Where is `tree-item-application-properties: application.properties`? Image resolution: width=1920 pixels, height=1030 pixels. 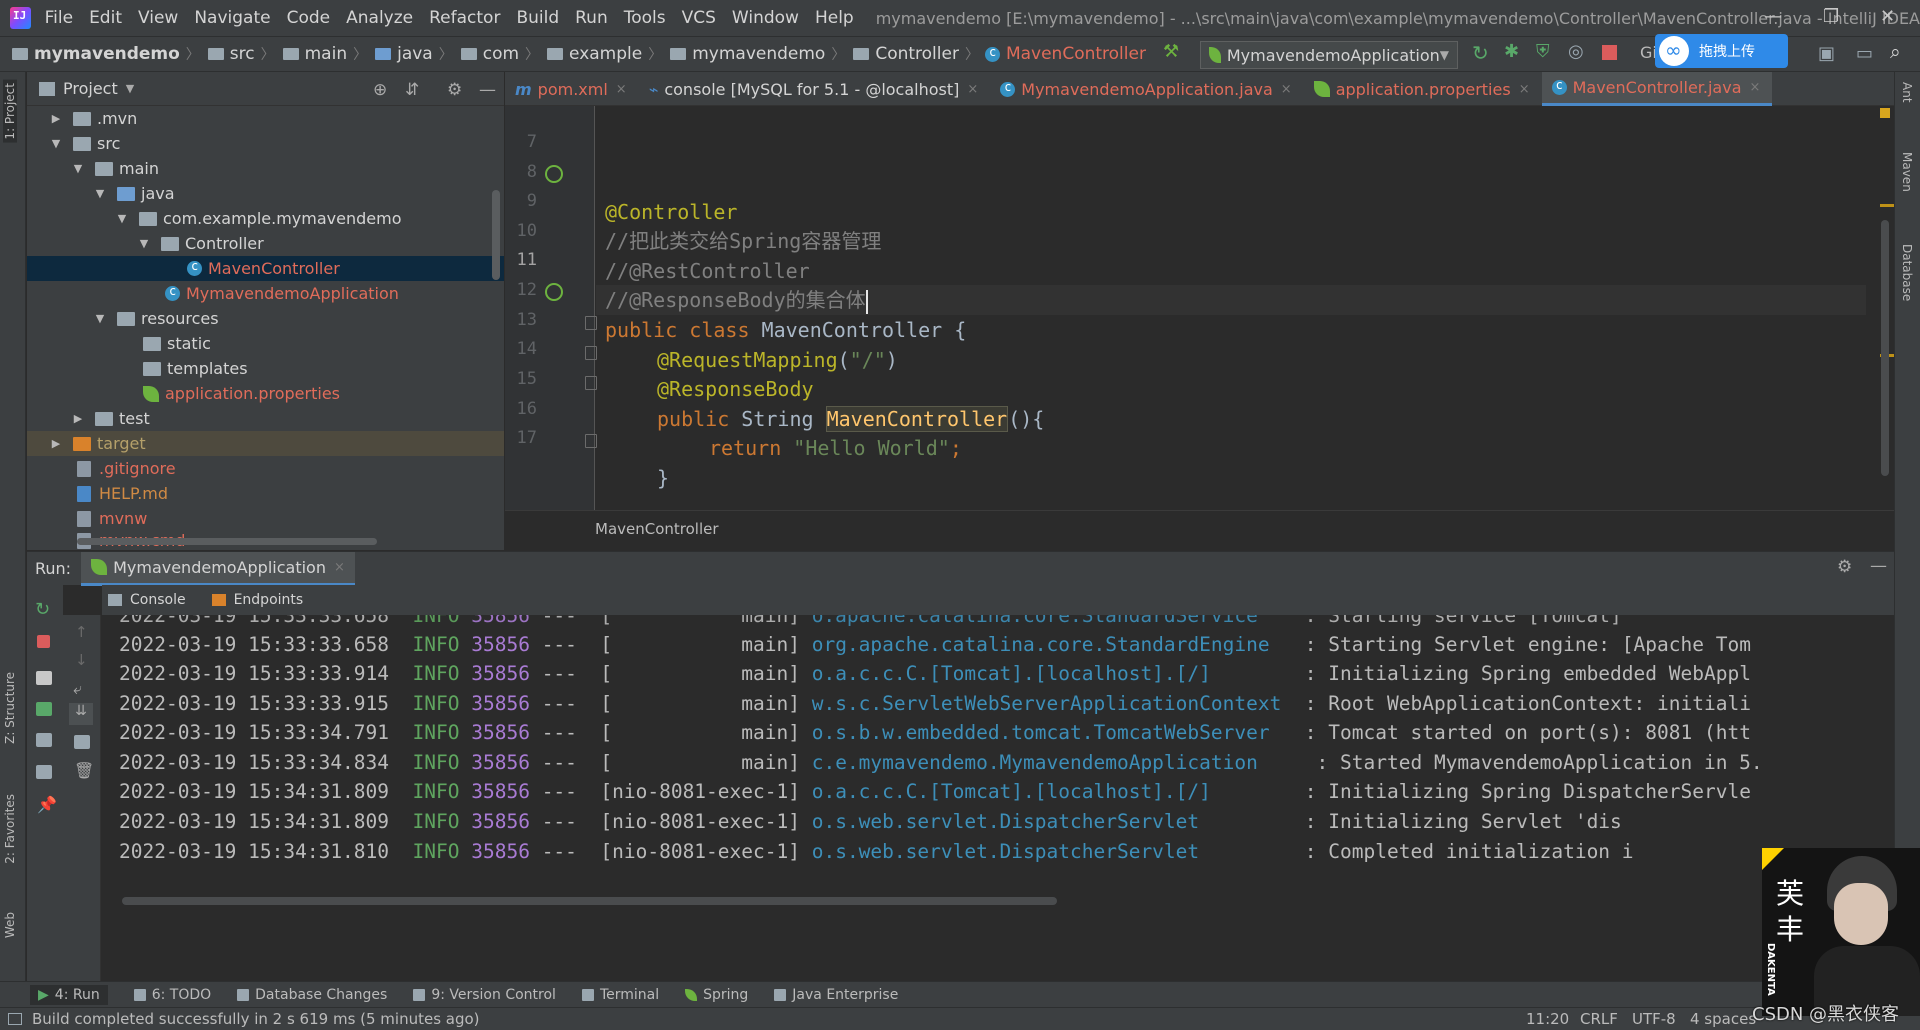
tree-item-application-properties: application.properties is located at coordinates (265, 393).